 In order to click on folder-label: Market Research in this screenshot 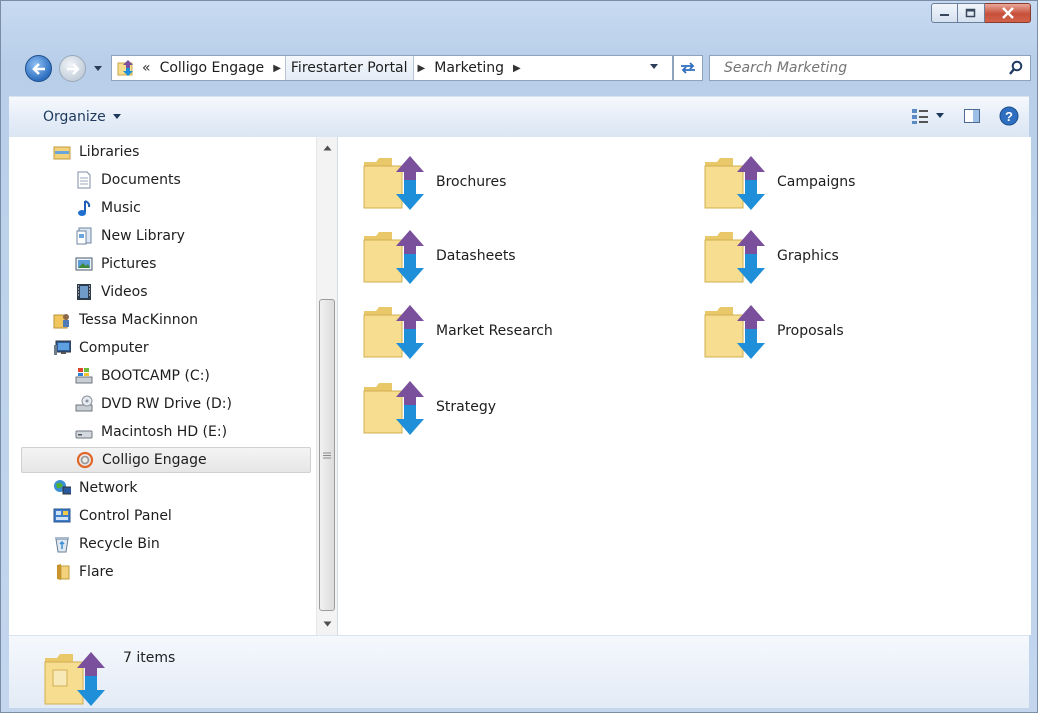, I will do `click(494, 331)`.